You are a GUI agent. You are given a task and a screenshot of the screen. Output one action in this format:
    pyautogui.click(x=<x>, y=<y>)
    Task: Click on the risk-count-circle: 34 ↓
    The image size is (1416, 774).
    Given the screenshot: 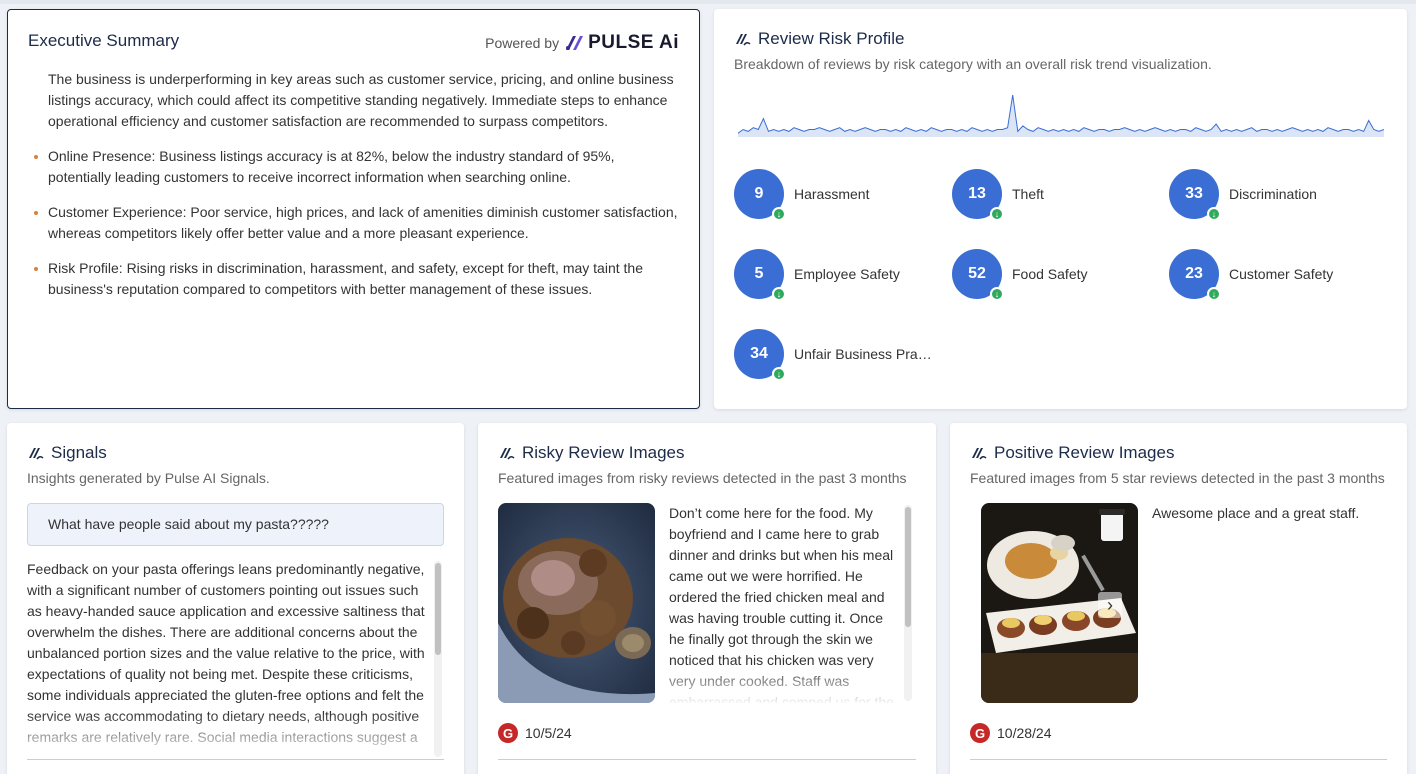 What is the action you would take?
    pyautogui.click(x=760, y=355)
    